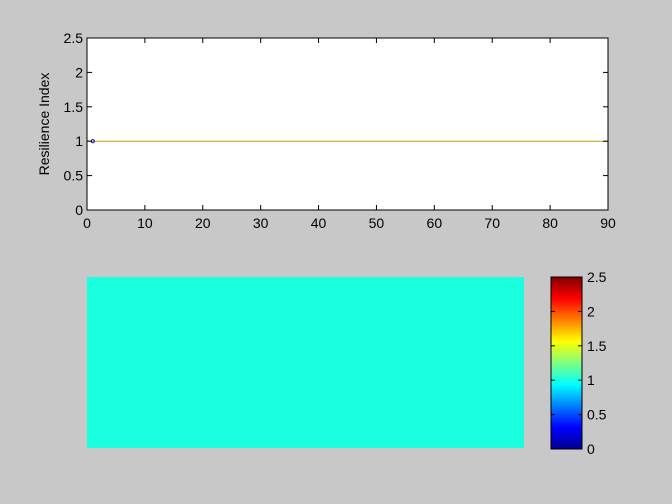 This screenshot has width=672, height=504. What do you see at coordinates (44, 124) in the screenshot?
I see `y-axis-label: Resilience Index` at bounding box center [44, 124].